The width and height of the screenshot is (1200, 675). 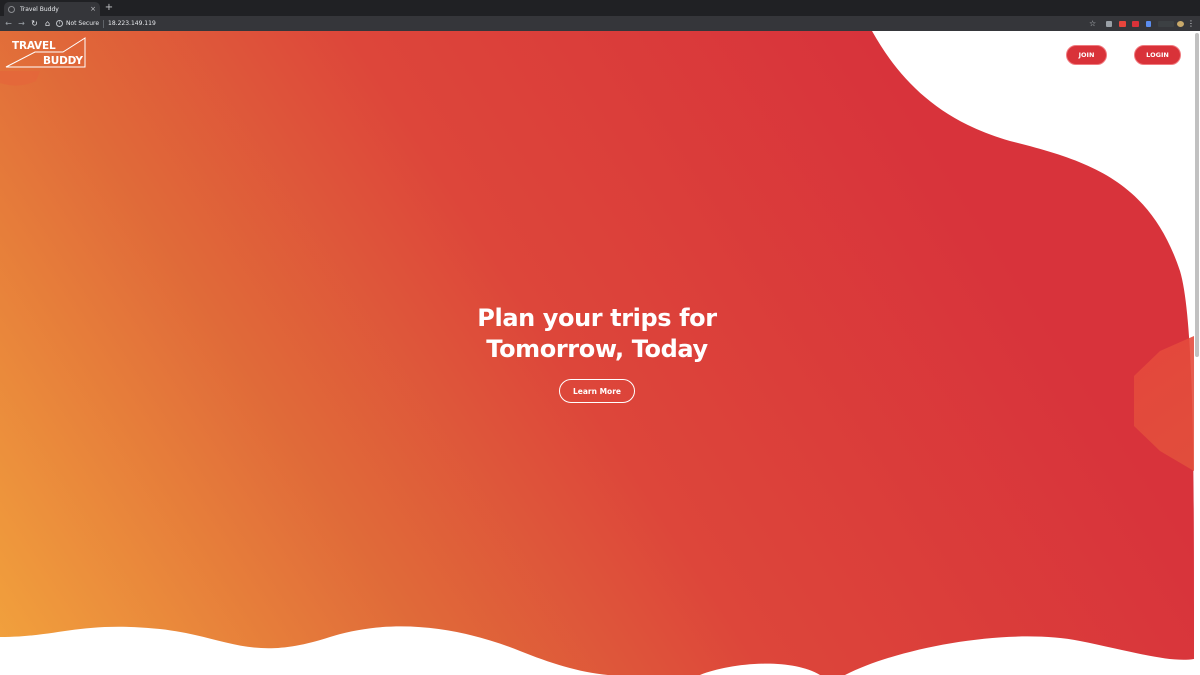 What do you see at coordinates (1092, 23) in the screenshot?
I see `bookmark-star-icon: ☆` at bounding box center [1092, 23].